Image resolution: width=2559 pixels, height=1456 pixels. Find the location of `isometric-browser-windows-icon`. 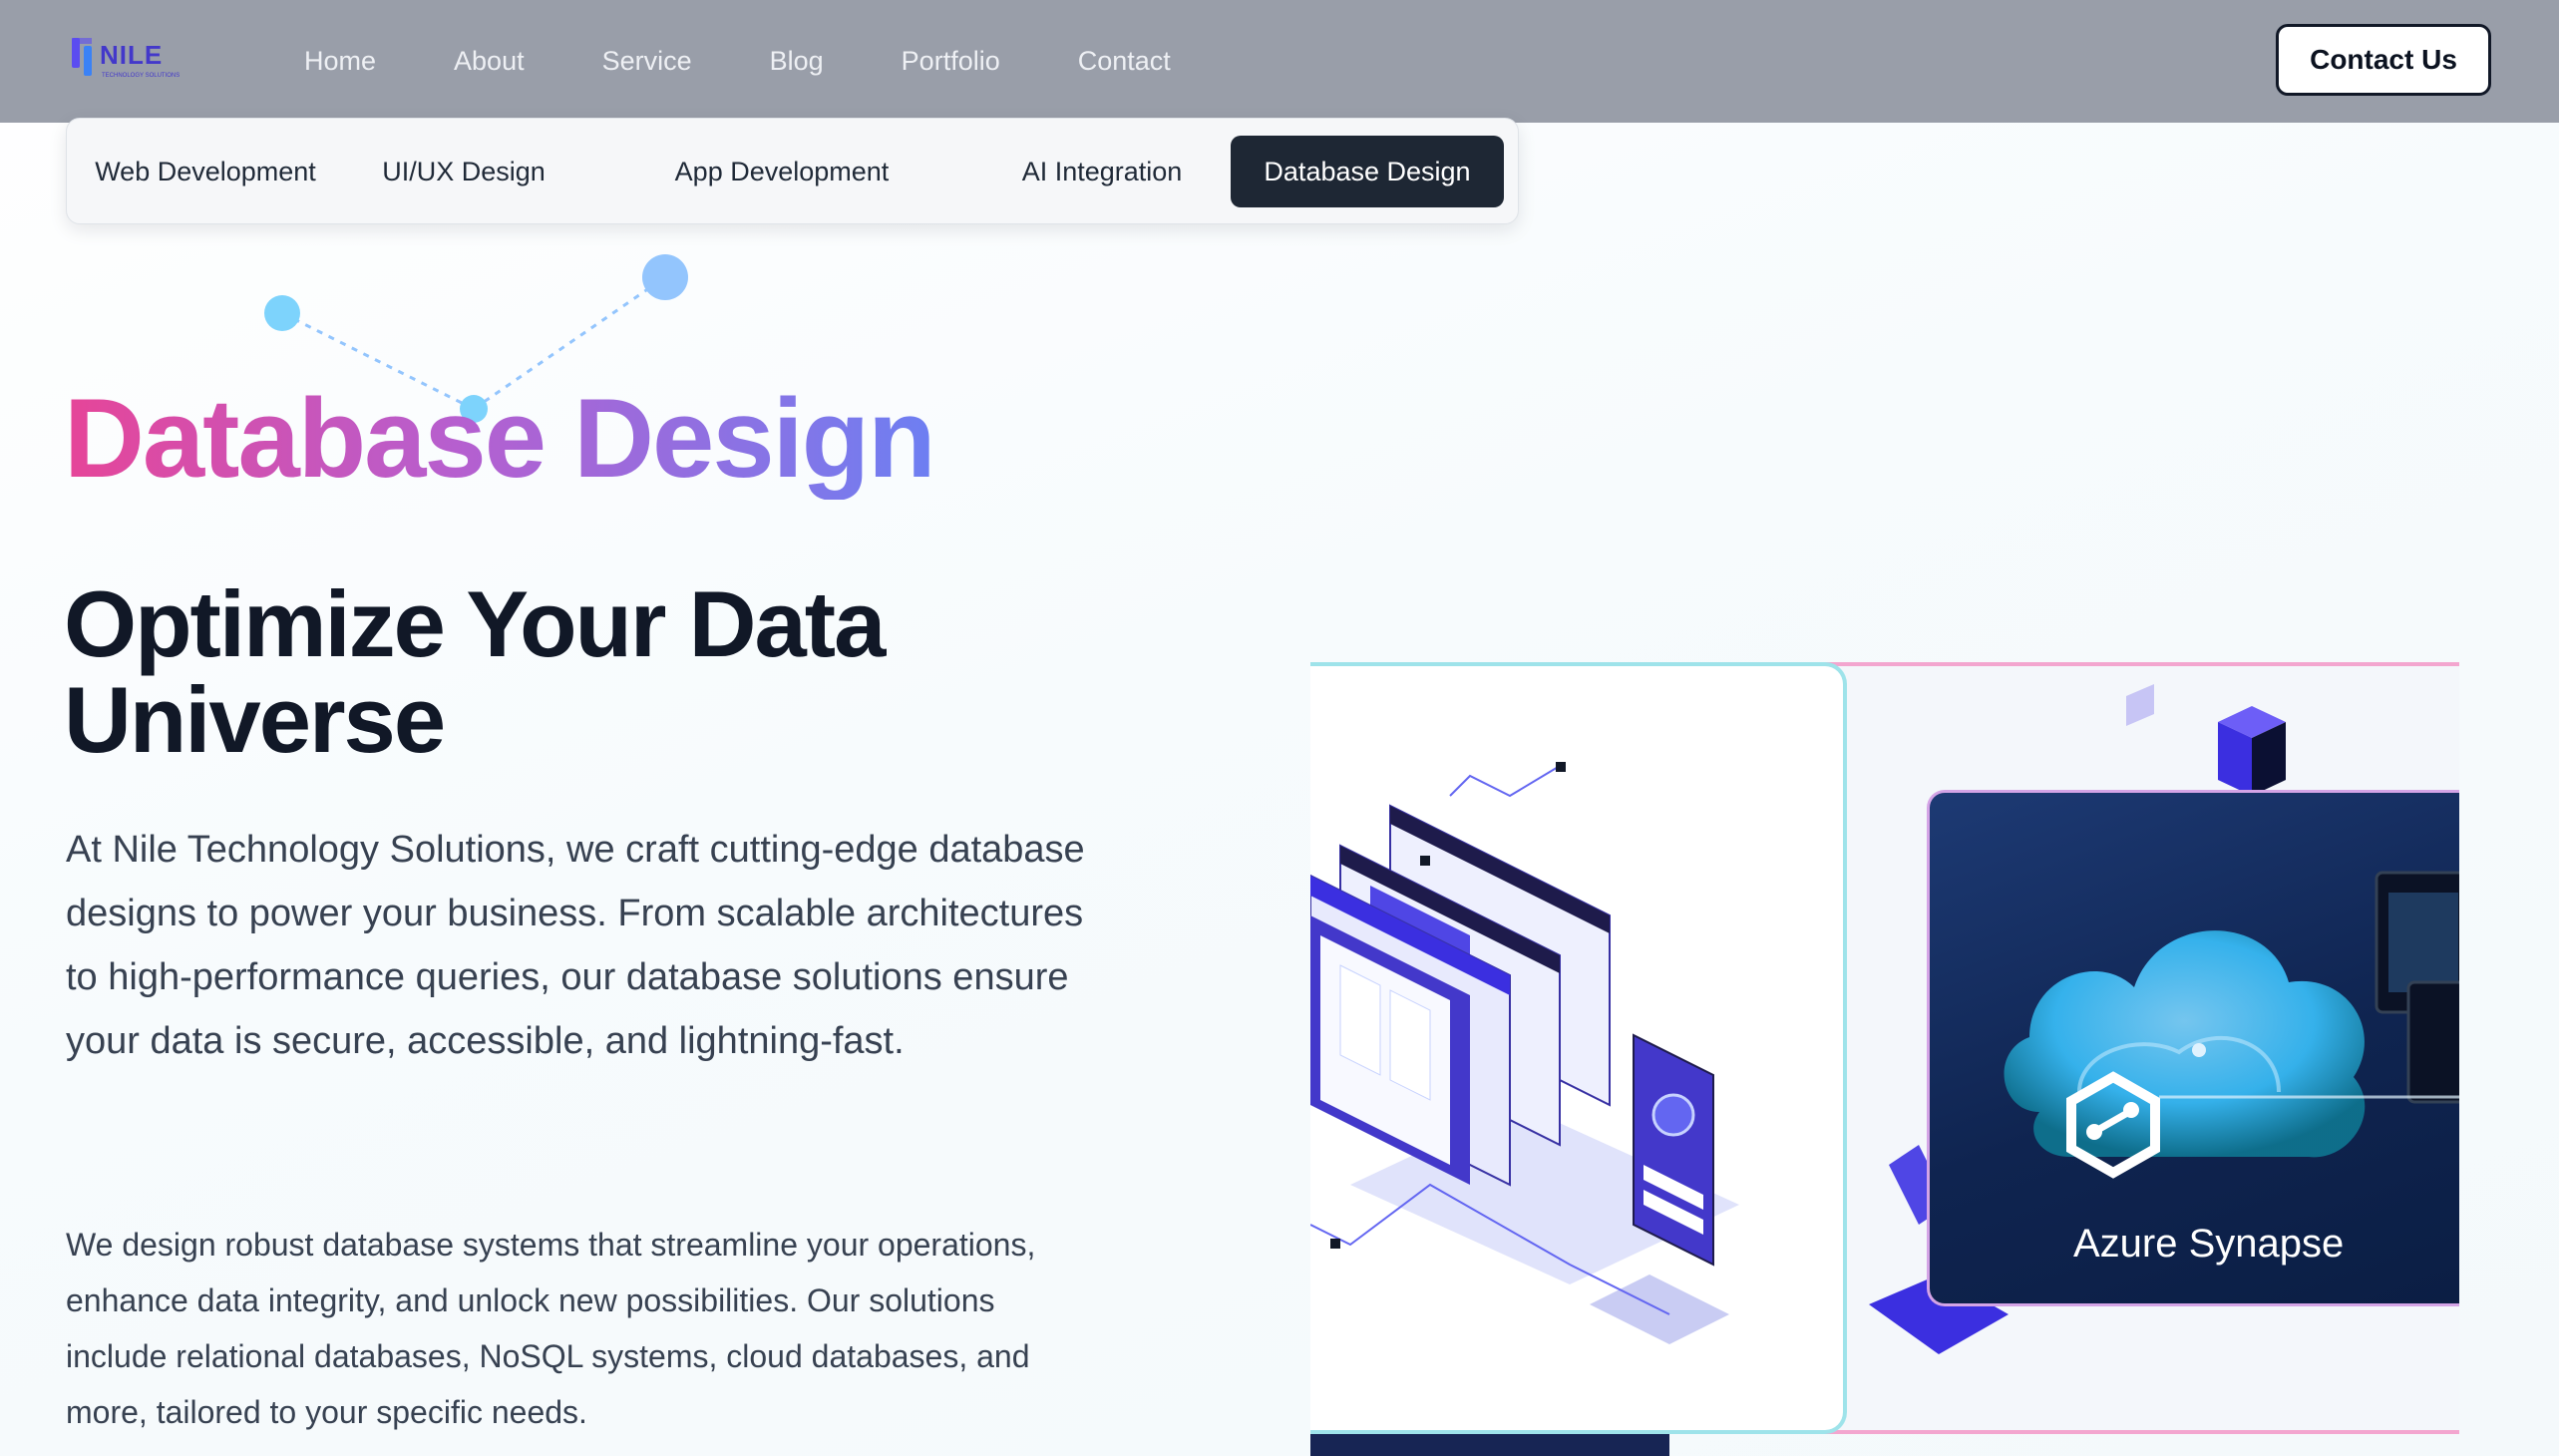

isometric-browser-windows-icon is located at coordinates (1524, 1053).